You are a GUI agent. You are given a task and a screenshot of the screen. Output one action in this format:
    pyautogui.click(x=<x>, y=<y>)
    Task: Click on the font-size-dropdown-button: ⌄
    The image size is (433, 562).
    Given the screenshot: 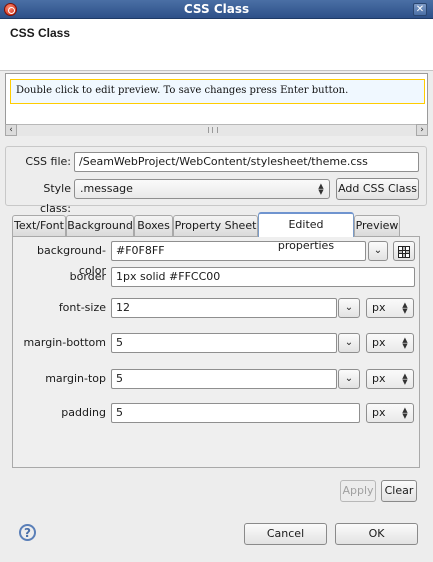 What is the action you would take?
    pyautogui.click(x=349, y=308)
    